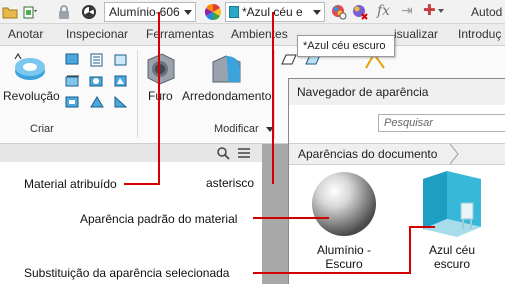 Image resolution: width=505 pixels, height=284 pixels. I want to click on aluminum-swatch, so click(344, 204).